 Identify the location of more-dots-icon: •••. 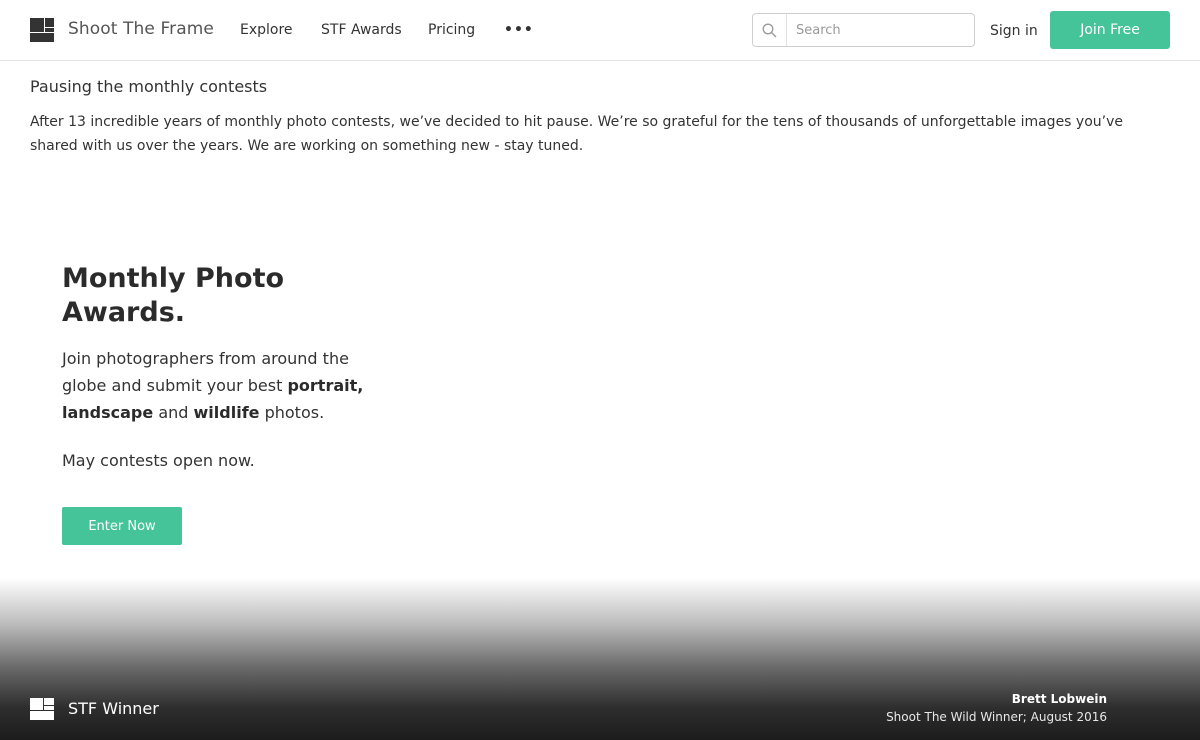
(519, 30).